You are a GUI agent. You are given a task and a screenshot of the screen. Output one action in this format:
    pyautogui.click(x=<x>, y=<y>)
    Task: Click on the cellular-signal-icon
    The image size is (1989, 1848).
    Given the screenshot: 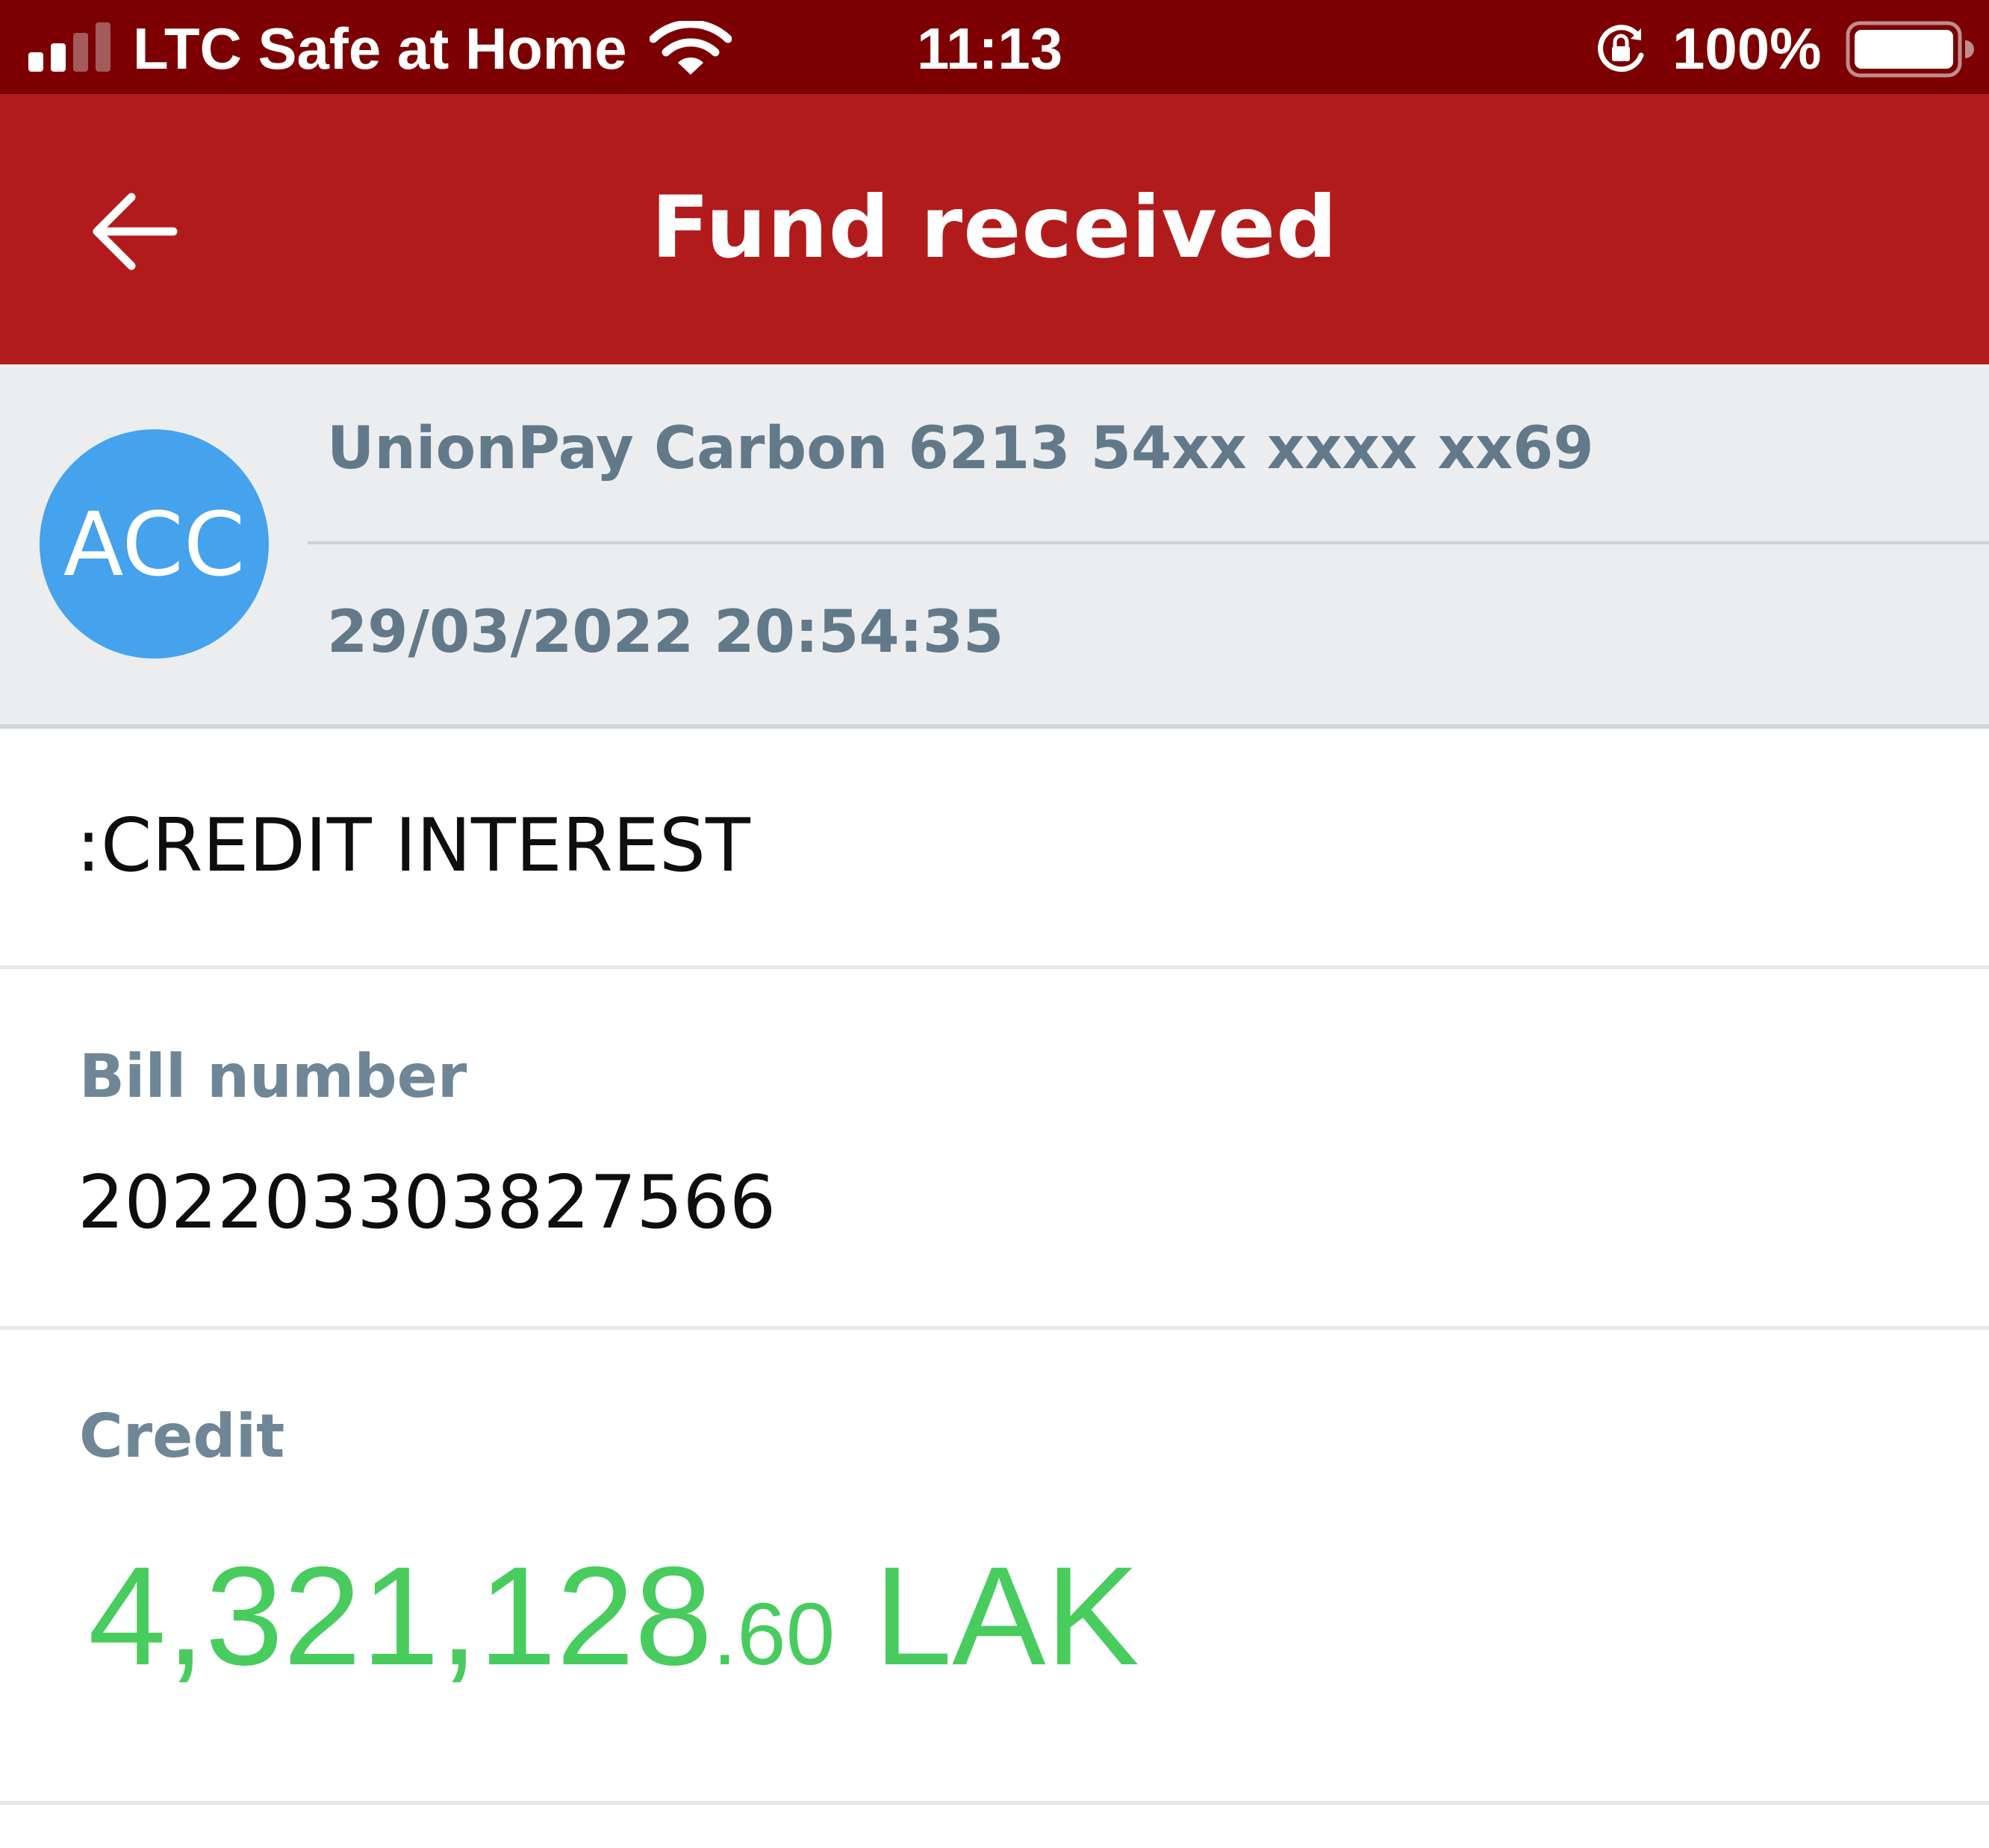 What is the action you would take?
    pyautogui.click(x=69, y=47)
    